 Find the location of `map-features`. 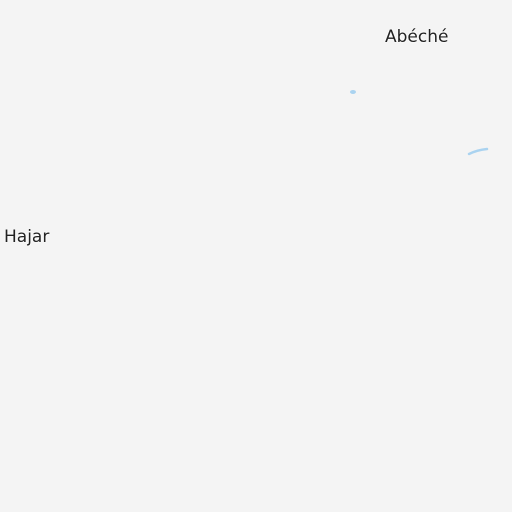

map-features is located at coordinates (419, 123).